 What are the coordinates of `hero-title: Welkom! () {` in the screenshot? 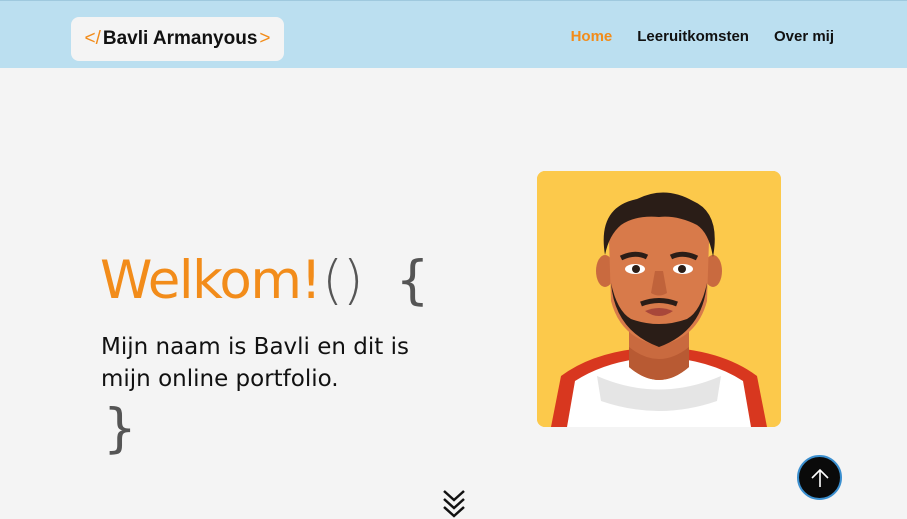 It's located at (264, 280).